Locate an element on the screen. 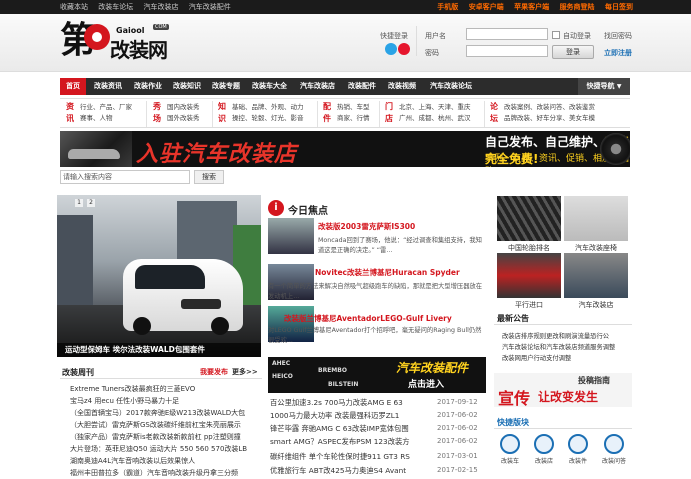  username-input is located at coordinates (507, 34).